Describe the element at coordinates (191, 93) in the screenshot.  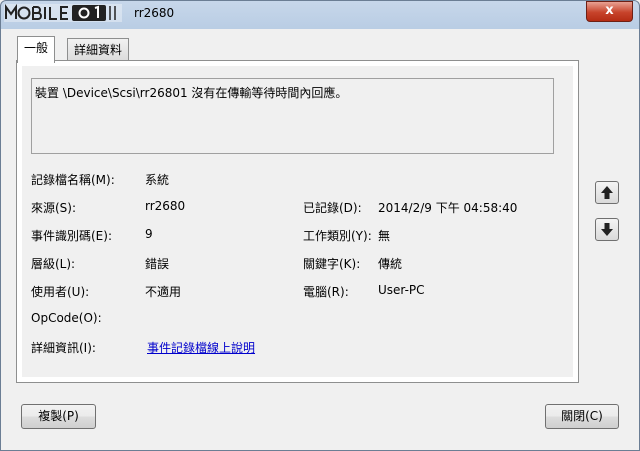
I see `event-description: 裝置 \Device\Scsi\rr26801 沒有在傳輸等待時間內回應。` at that location.